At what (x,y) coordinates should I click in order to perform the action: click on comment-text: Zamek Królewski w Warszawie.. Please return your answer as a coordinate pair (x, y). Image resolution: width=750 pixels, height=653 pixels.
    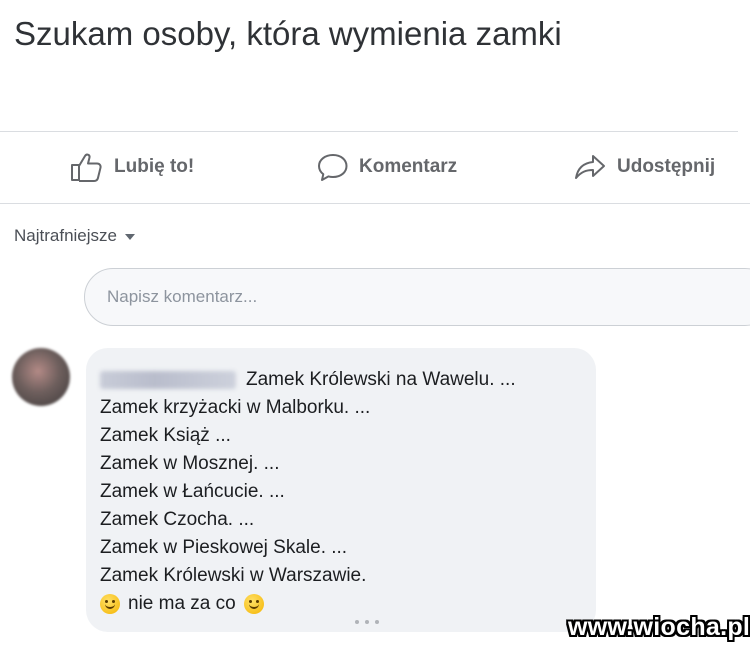
    Looking at the image, I should click on (233, 575).